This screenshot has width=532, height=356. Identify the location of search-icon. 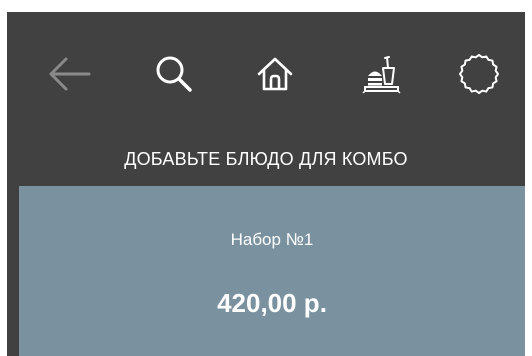
(174, 74).